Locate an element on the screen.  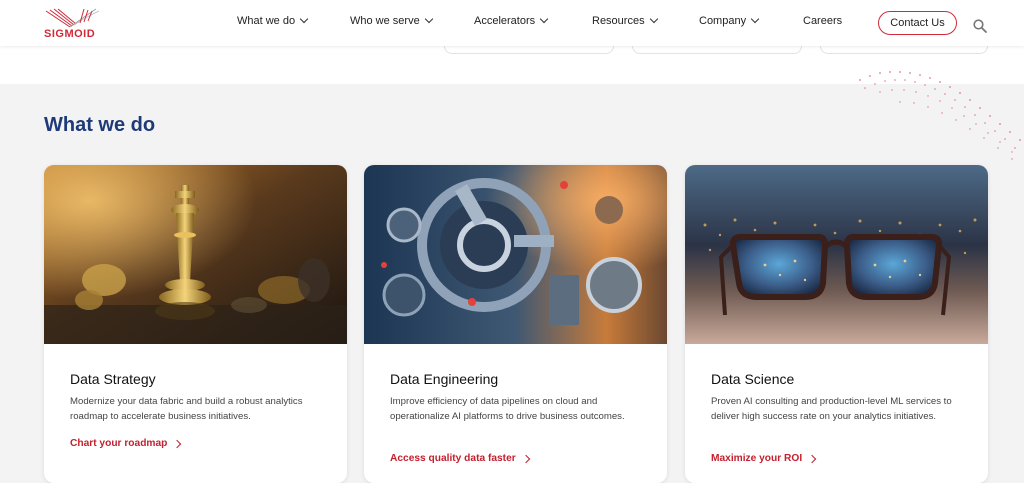
section-title: What we do is located at coordinates (100, 125).